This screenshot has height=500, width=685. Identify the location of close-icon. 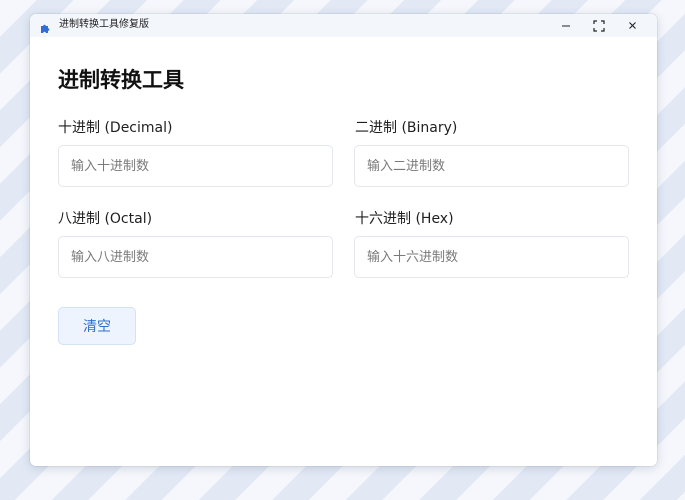
(632, 25).